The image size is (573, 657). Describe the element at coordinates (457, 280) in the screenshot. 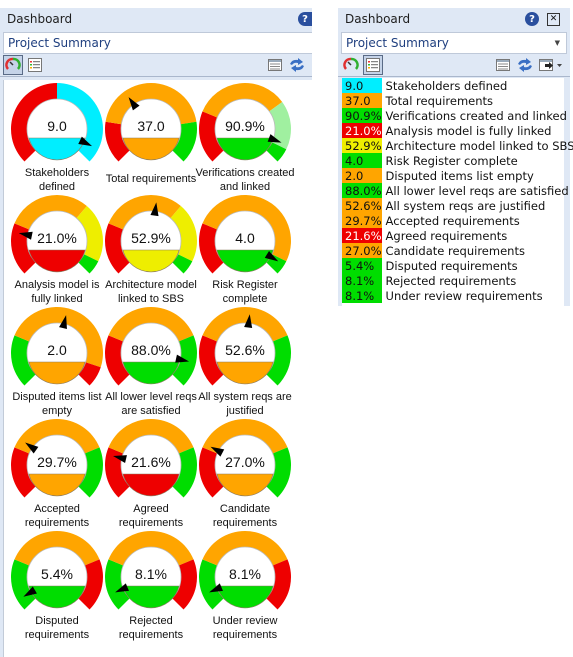

I see `list-row: 8.1% Rejected requirements` at that location.